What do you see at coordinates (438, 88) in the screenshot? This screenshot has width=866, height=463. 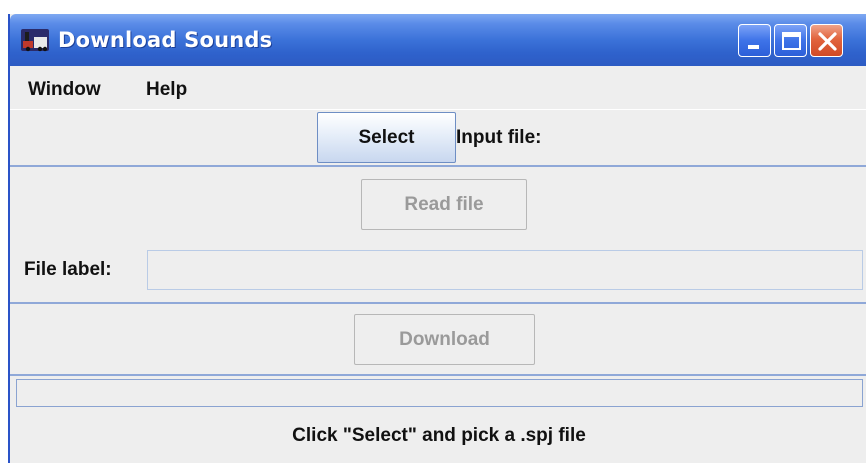 I see `menu-bar: Window Help` at bounding box center [438, 88].